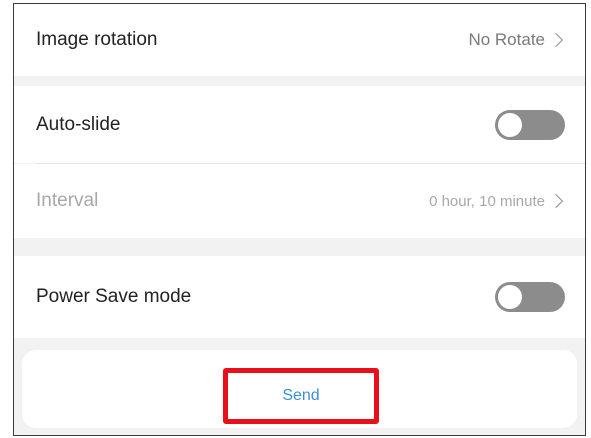 The image size is (591, 438). What do you see at coordinates (78, 124) in the screenshot?
I see `auto-slide-label: Auto-slide` at bounding box center [78, 124].